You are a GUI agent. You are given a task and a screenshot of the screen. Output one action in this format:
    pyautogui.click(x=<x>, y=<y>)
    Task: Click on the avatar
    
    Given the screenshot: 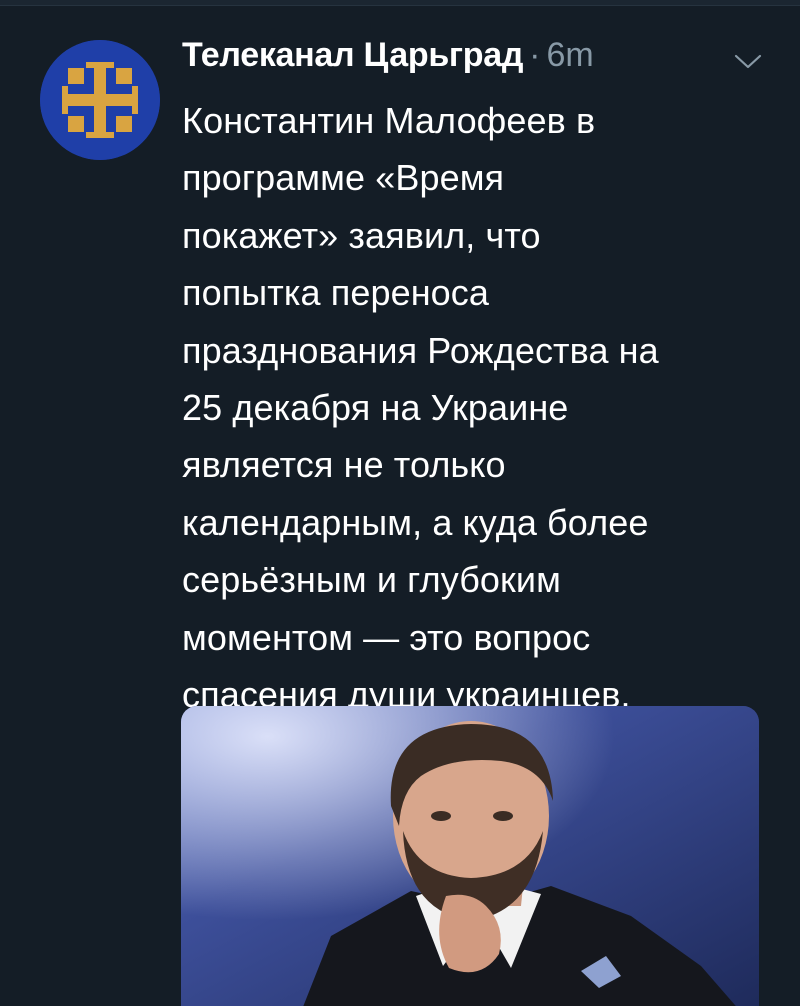 What is the action you would take?
    pyautogui.click(x=100, y=100)
    